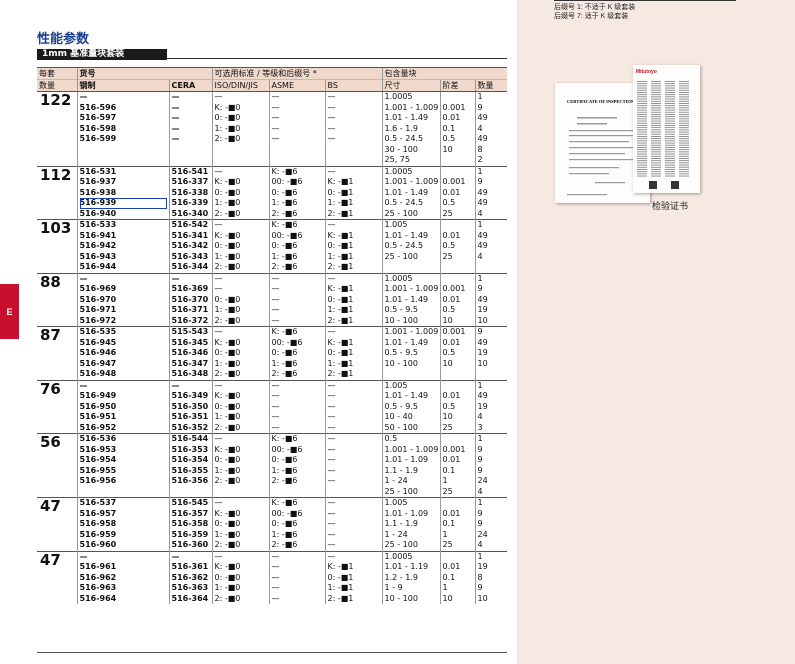 The height and width of the screenshot is (664, 795). I want to click on steel-code: 516-938, so click(123, 193).